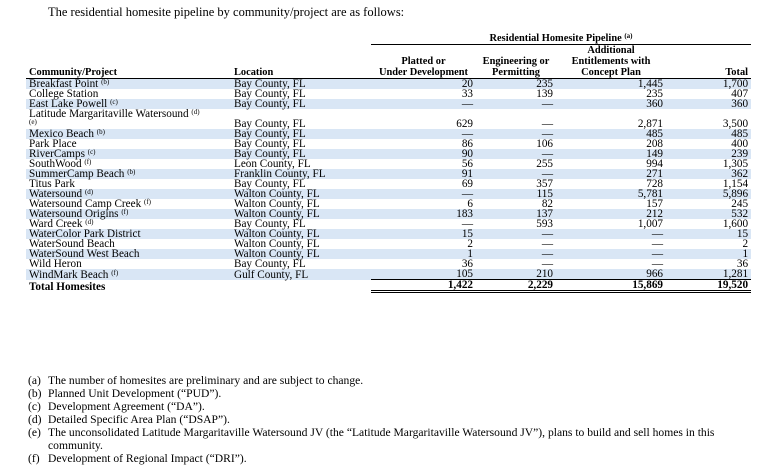  What do you see at coordinates (467, 164) in the screenshot?
I see `row-platted: 56` at bounding box center [467, 164].